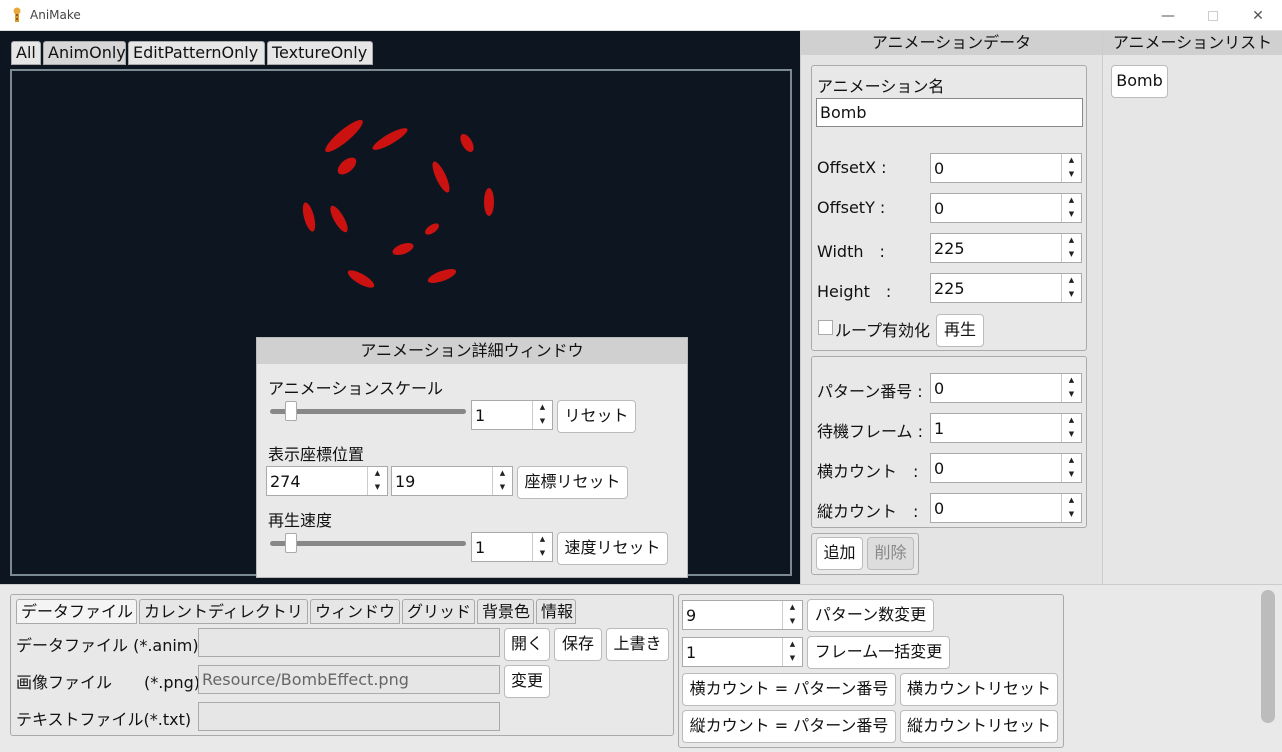  I want to click on tab-info: 情報, so click(556, 611).